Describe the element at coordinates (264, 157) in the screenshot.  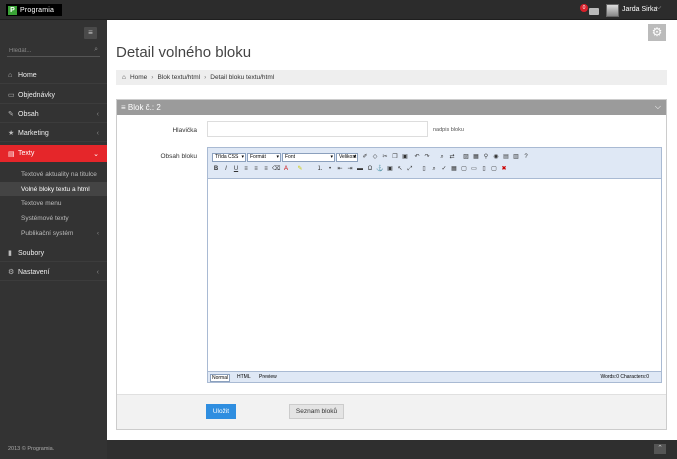
I see `format-select: Formát` at that location.